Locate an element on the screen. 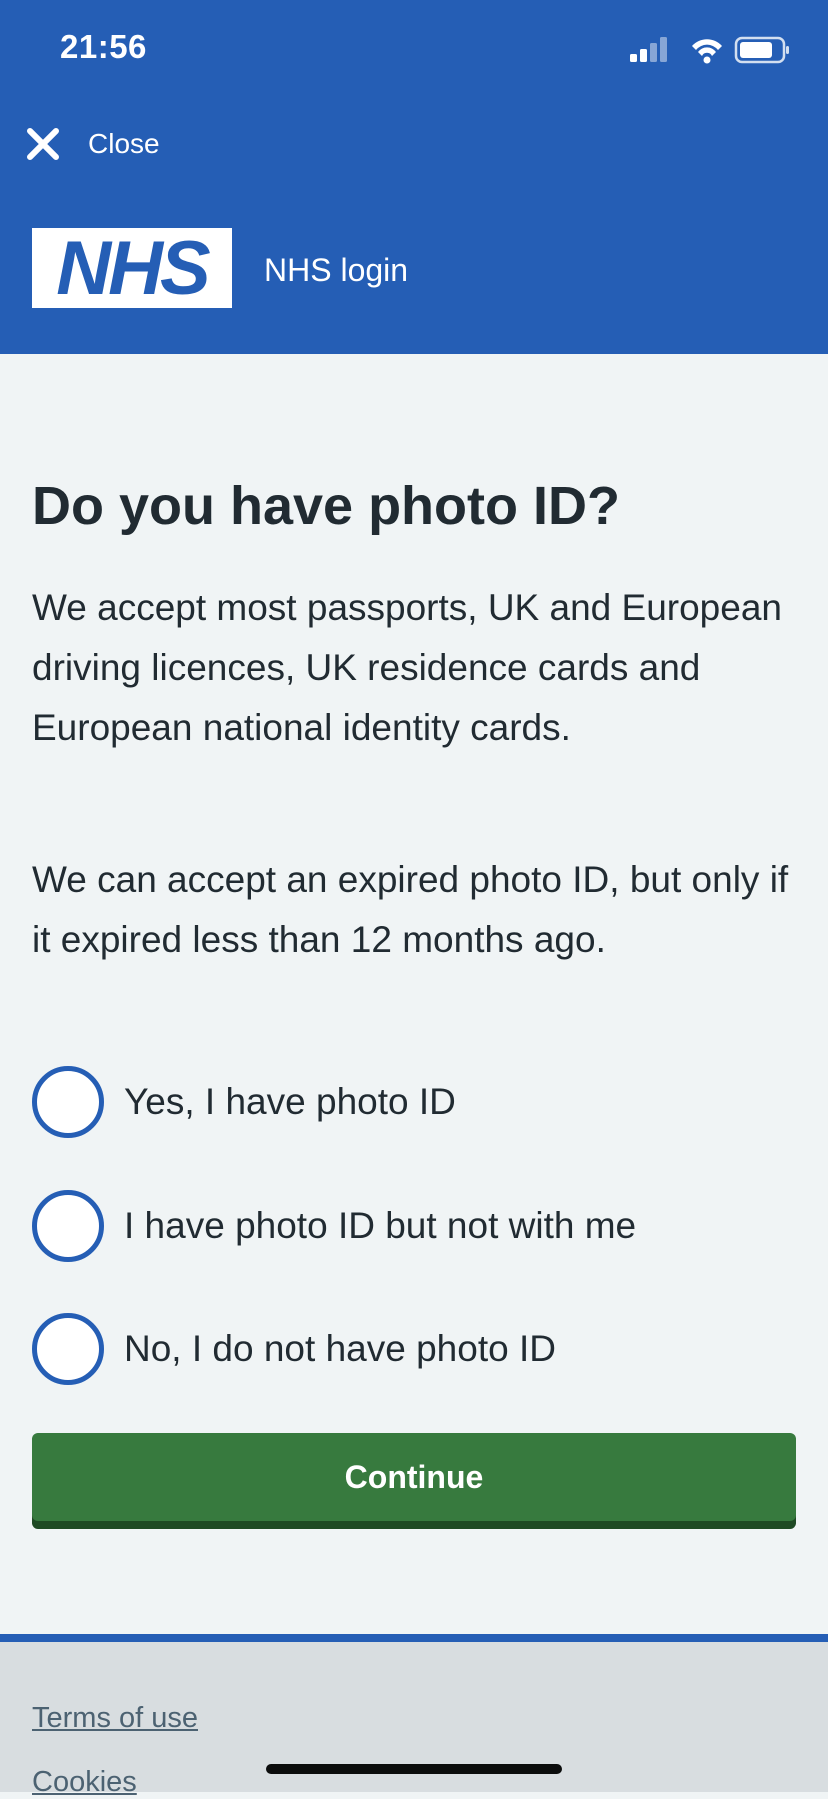  cellular-signal-icon is located at coordinates (648, 49).